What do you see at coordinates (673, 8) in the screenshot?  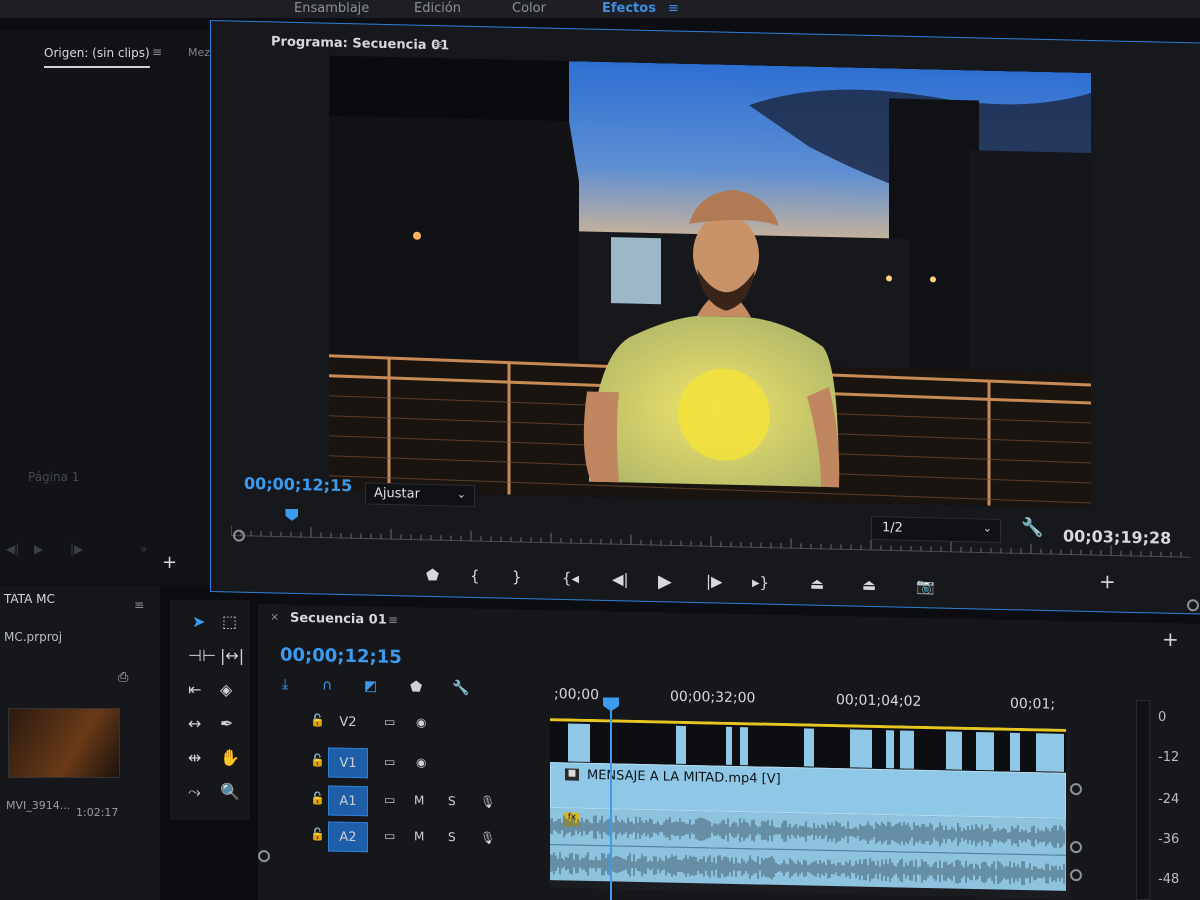 I see `workspace-menu-icon: ≡` at bounding box center [673, 8].